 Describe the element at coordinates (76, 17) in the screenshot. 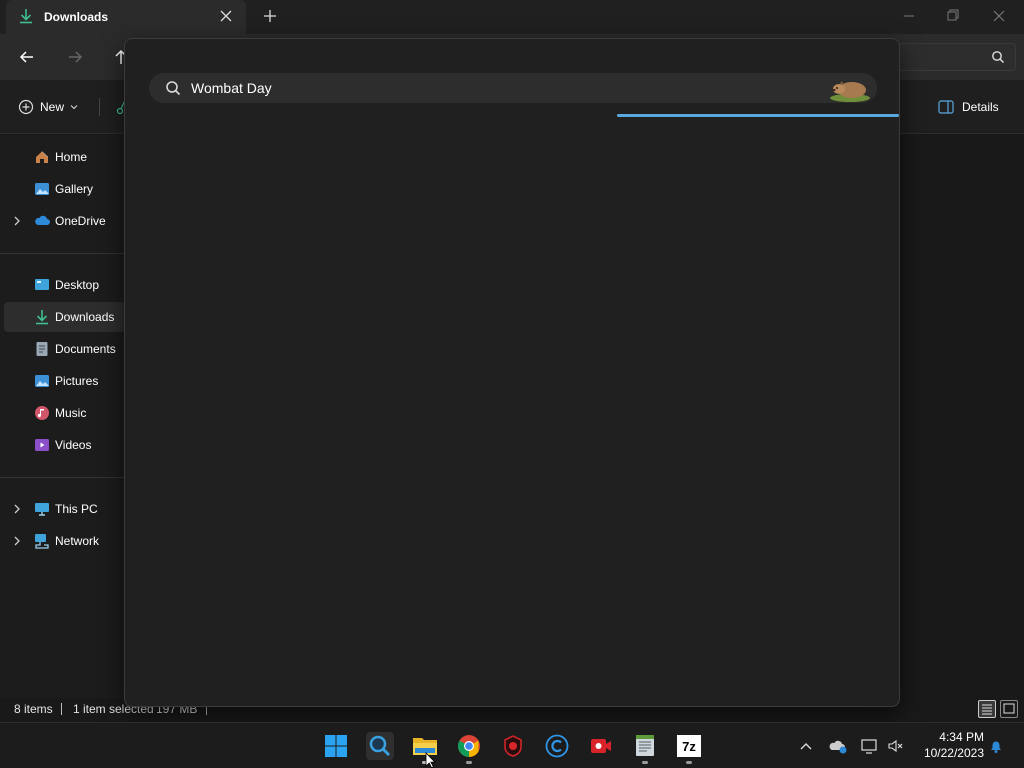

I see `tab-title: Downloads` at that location.